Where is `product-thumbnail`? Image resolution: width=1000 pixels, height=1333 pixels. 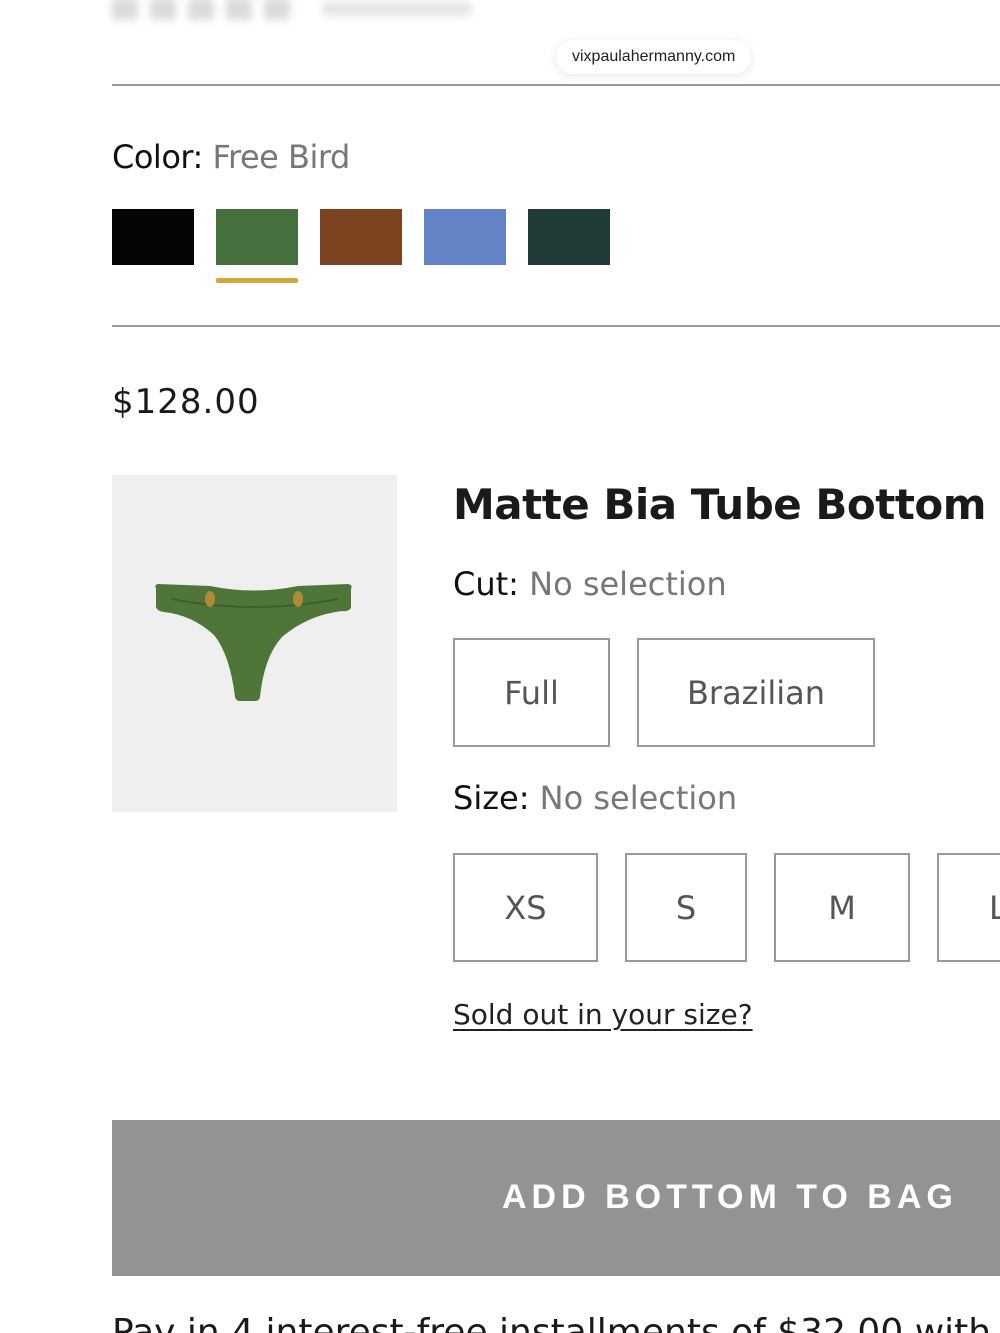
product-thumbnail is located at coordinates (254, 643).